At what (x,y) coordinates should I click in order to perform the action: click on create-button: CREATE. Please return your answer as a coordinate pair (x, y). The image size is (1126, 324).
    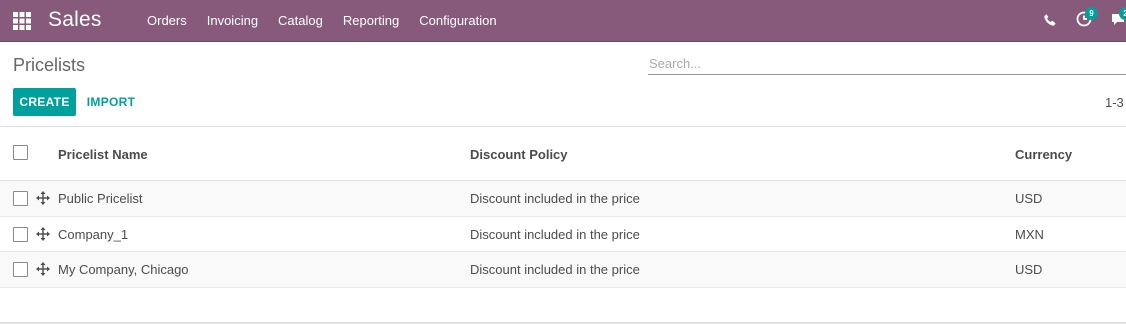
    Looking at the image, I should click on (44, 102).